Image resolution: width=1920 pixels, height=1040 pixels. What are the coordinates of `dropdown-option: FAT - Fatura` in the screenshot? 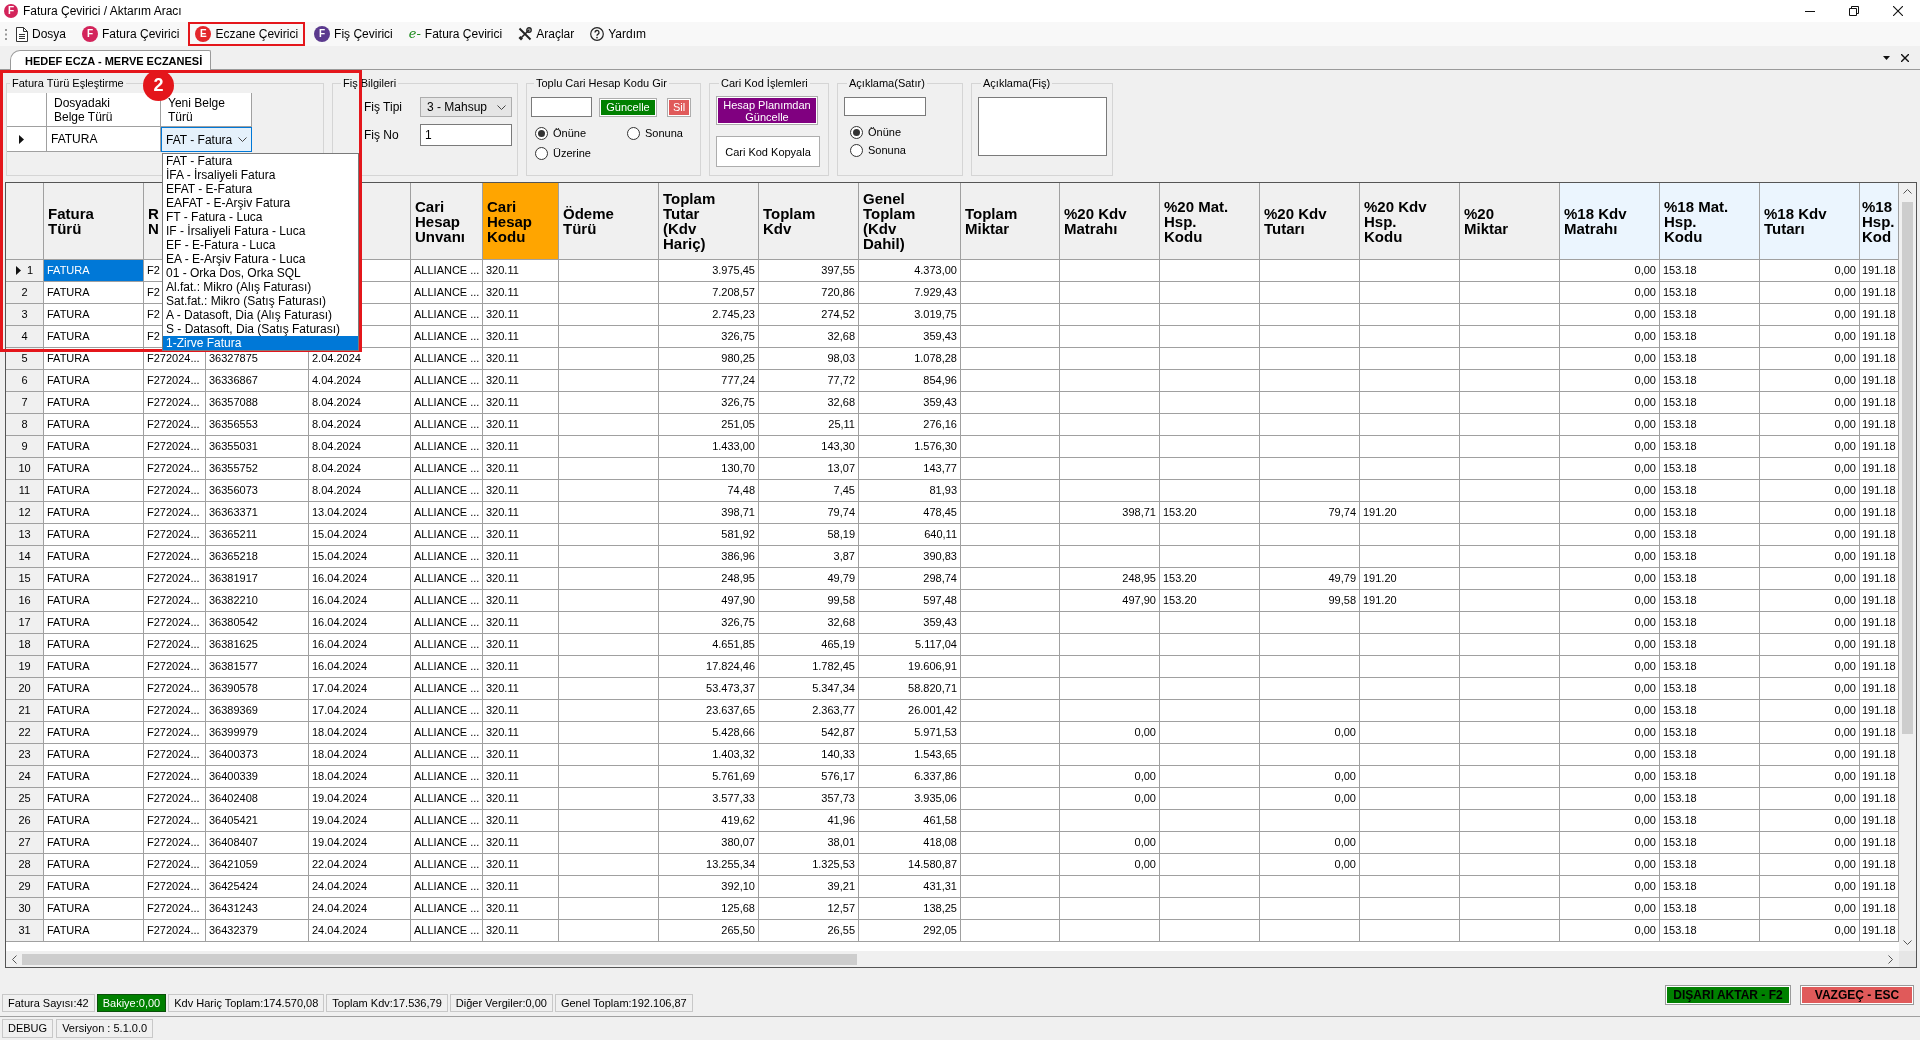 It's located at (260, 161).